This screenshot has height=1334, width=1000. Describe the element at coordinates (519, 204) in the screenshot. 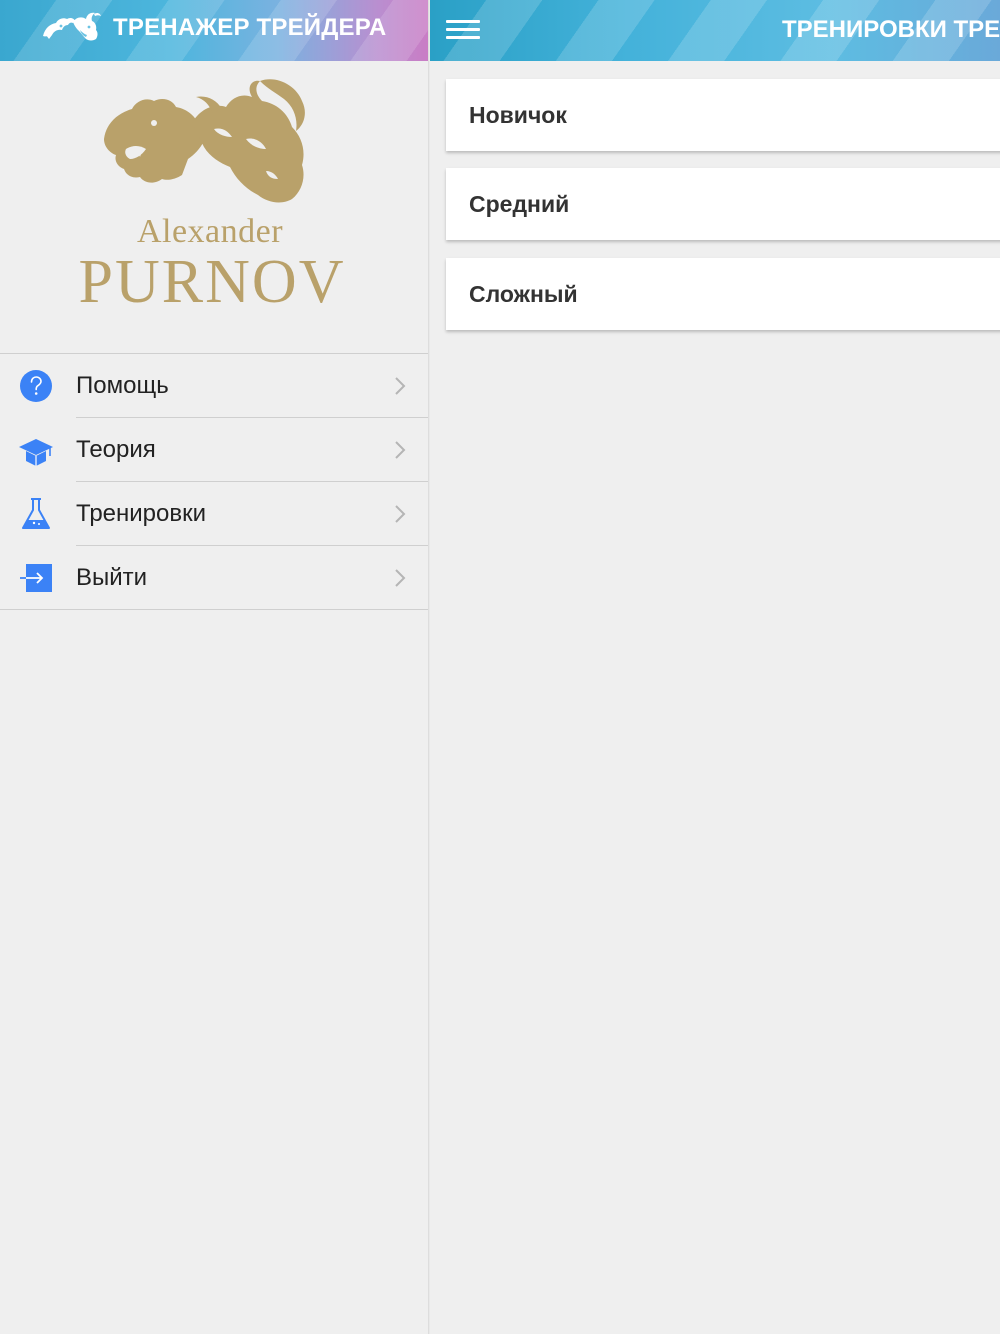

I see `level-label: Средний` at that location.